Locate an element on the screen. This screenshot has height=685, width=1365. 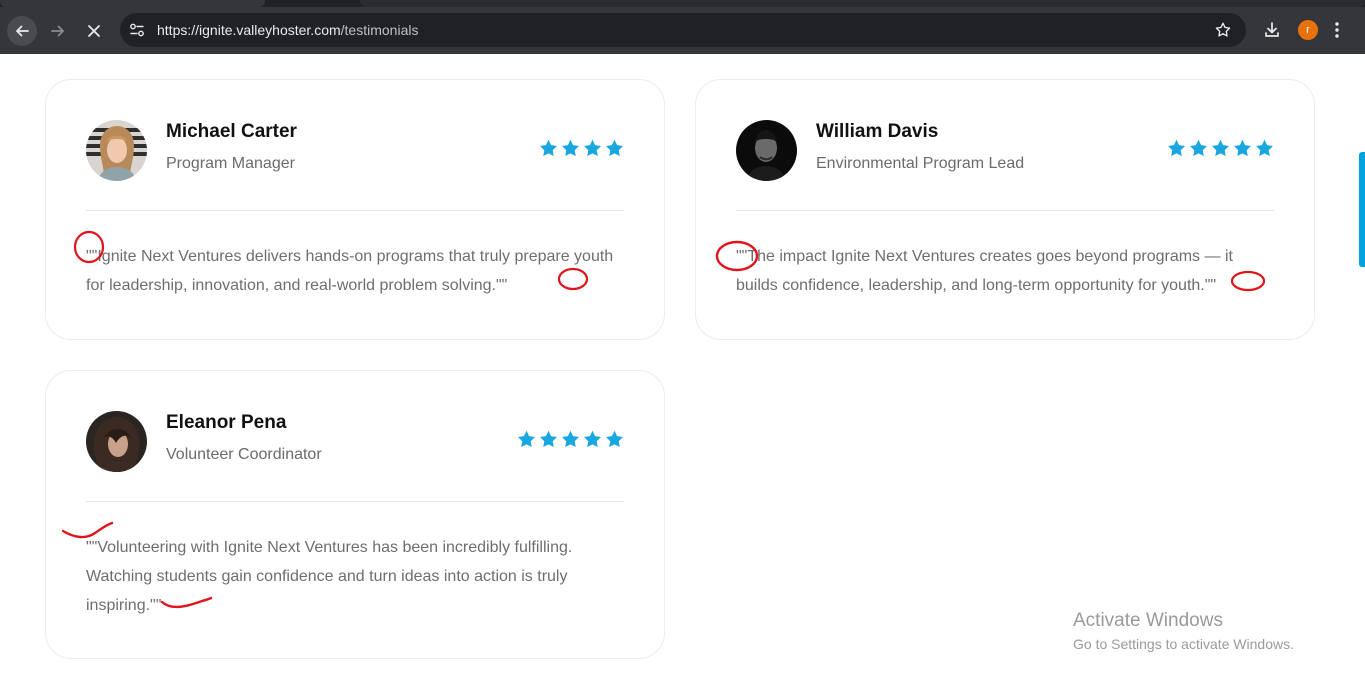
person-name: Michael Carter is located at coordinates (231, 131).